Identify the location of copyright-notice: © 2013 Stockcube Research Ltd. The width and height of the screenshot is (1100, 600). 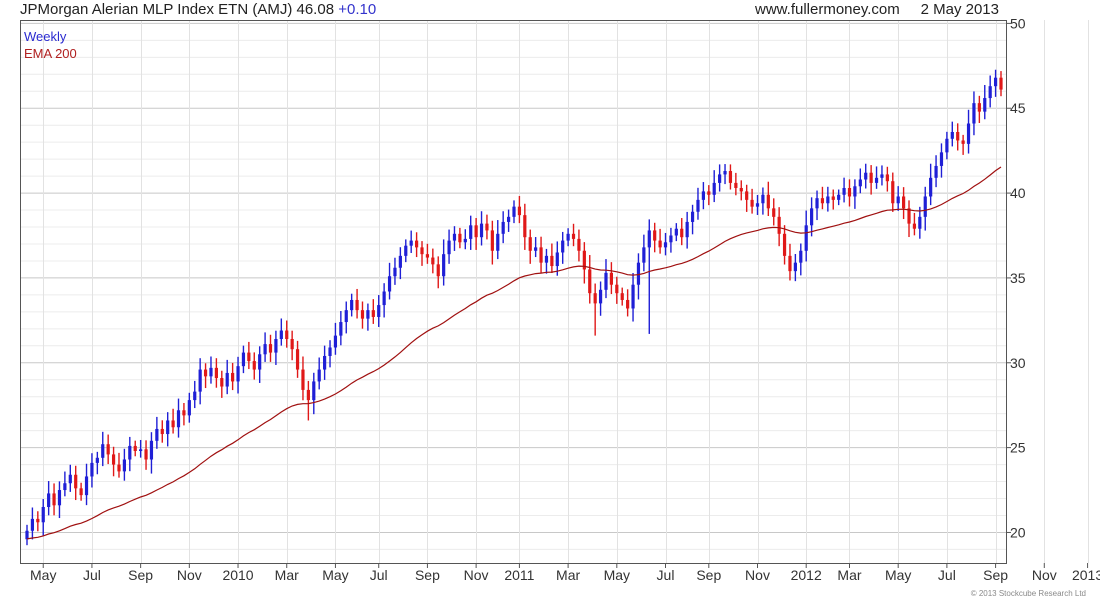
(1028, 593).